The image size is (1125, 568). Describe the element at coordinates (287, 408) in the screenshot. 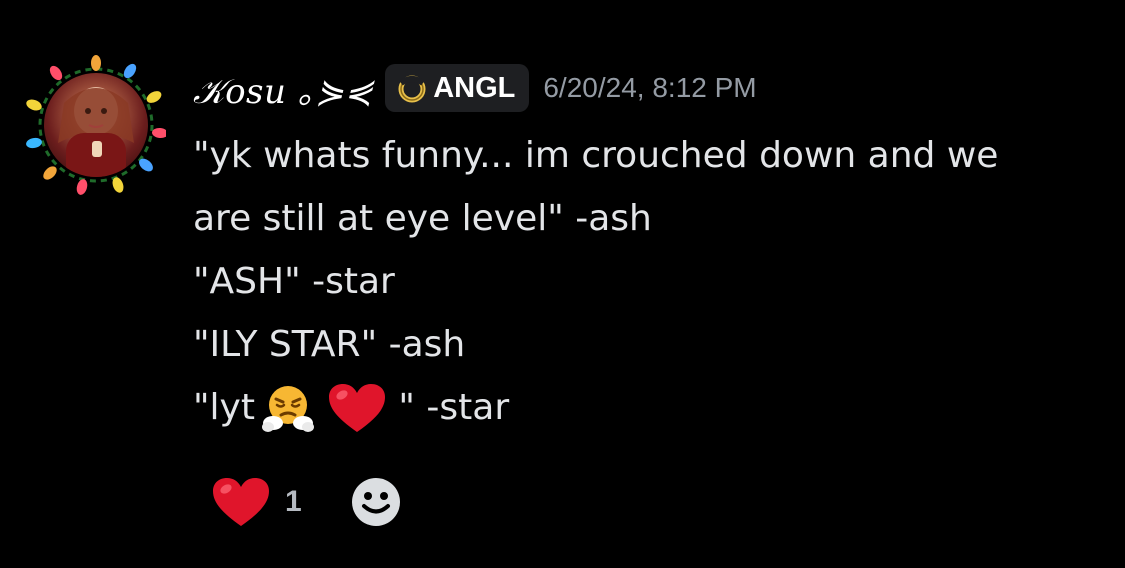

I see `face-with-steam-from-nose-icon` at that location.